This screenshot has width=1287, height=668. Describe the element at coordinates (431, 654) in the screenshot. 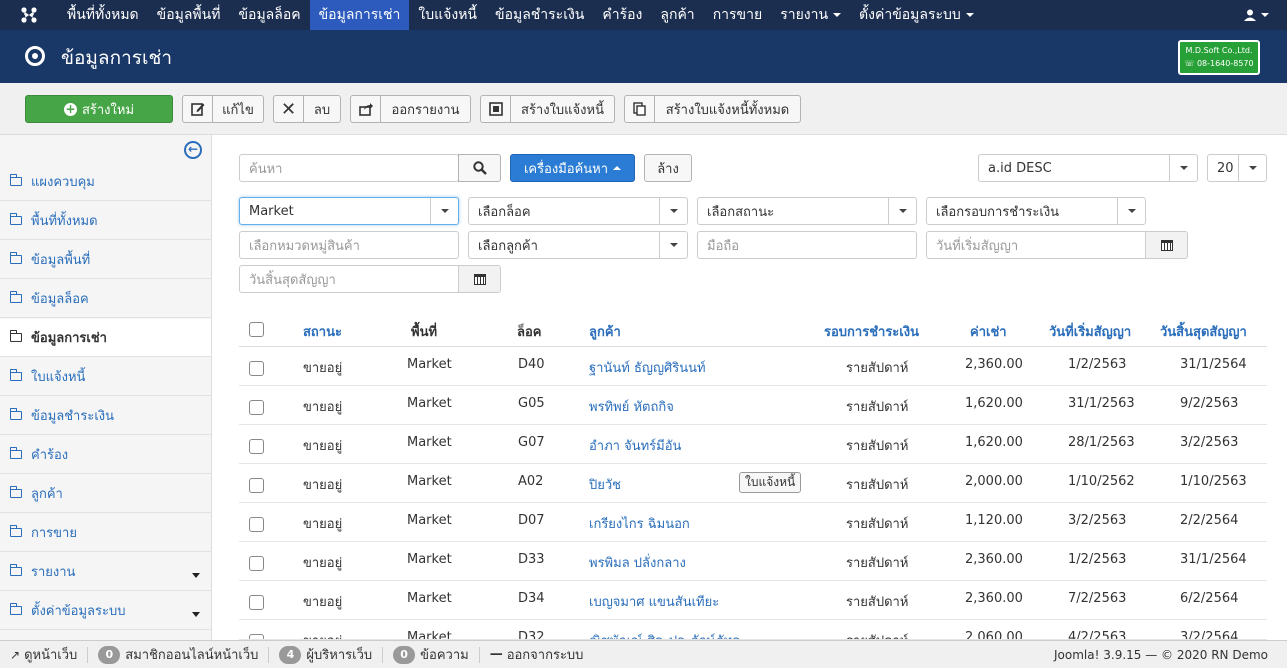

I see `messages: 0 ข้อความ` at that location.